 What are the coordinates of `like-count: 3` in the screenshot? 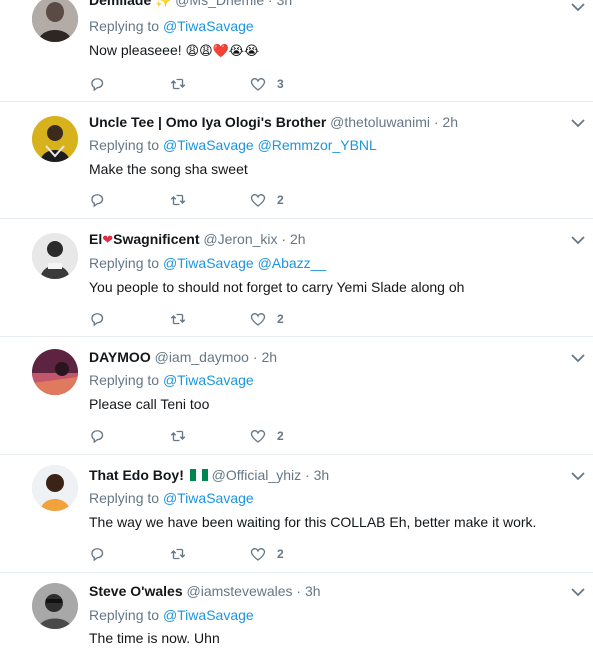 It's located at (280, 84).